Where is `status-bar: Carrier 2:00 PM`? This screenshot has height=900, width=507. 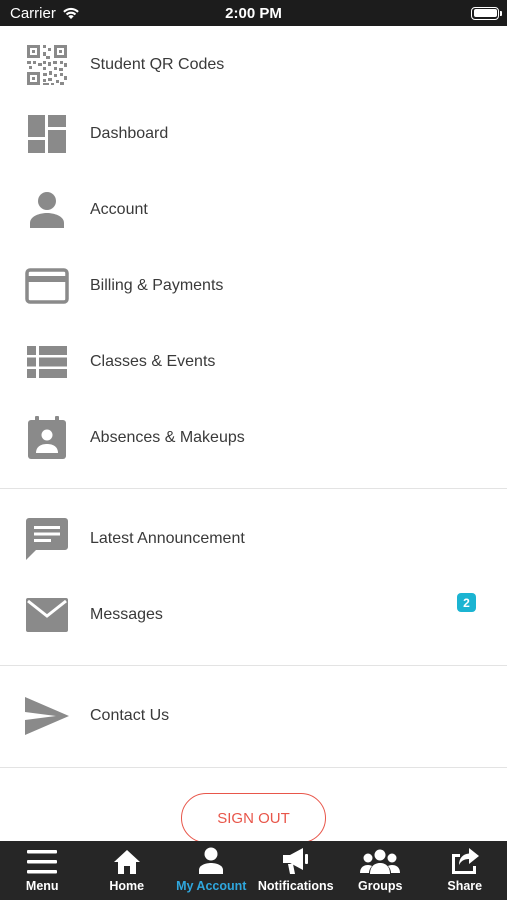
status-bar: Carrier 2:00 PM is located at coordinates (253, 13).